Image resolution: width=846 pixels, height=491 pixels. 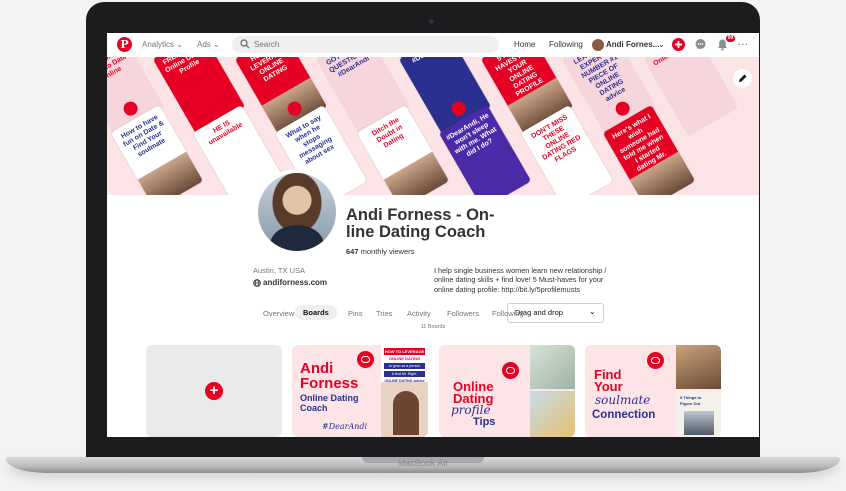 What do you see at coordinates (463, 313) in the screenshot?
I see `tab-followers: Followers` at bounding box center [463, 313].